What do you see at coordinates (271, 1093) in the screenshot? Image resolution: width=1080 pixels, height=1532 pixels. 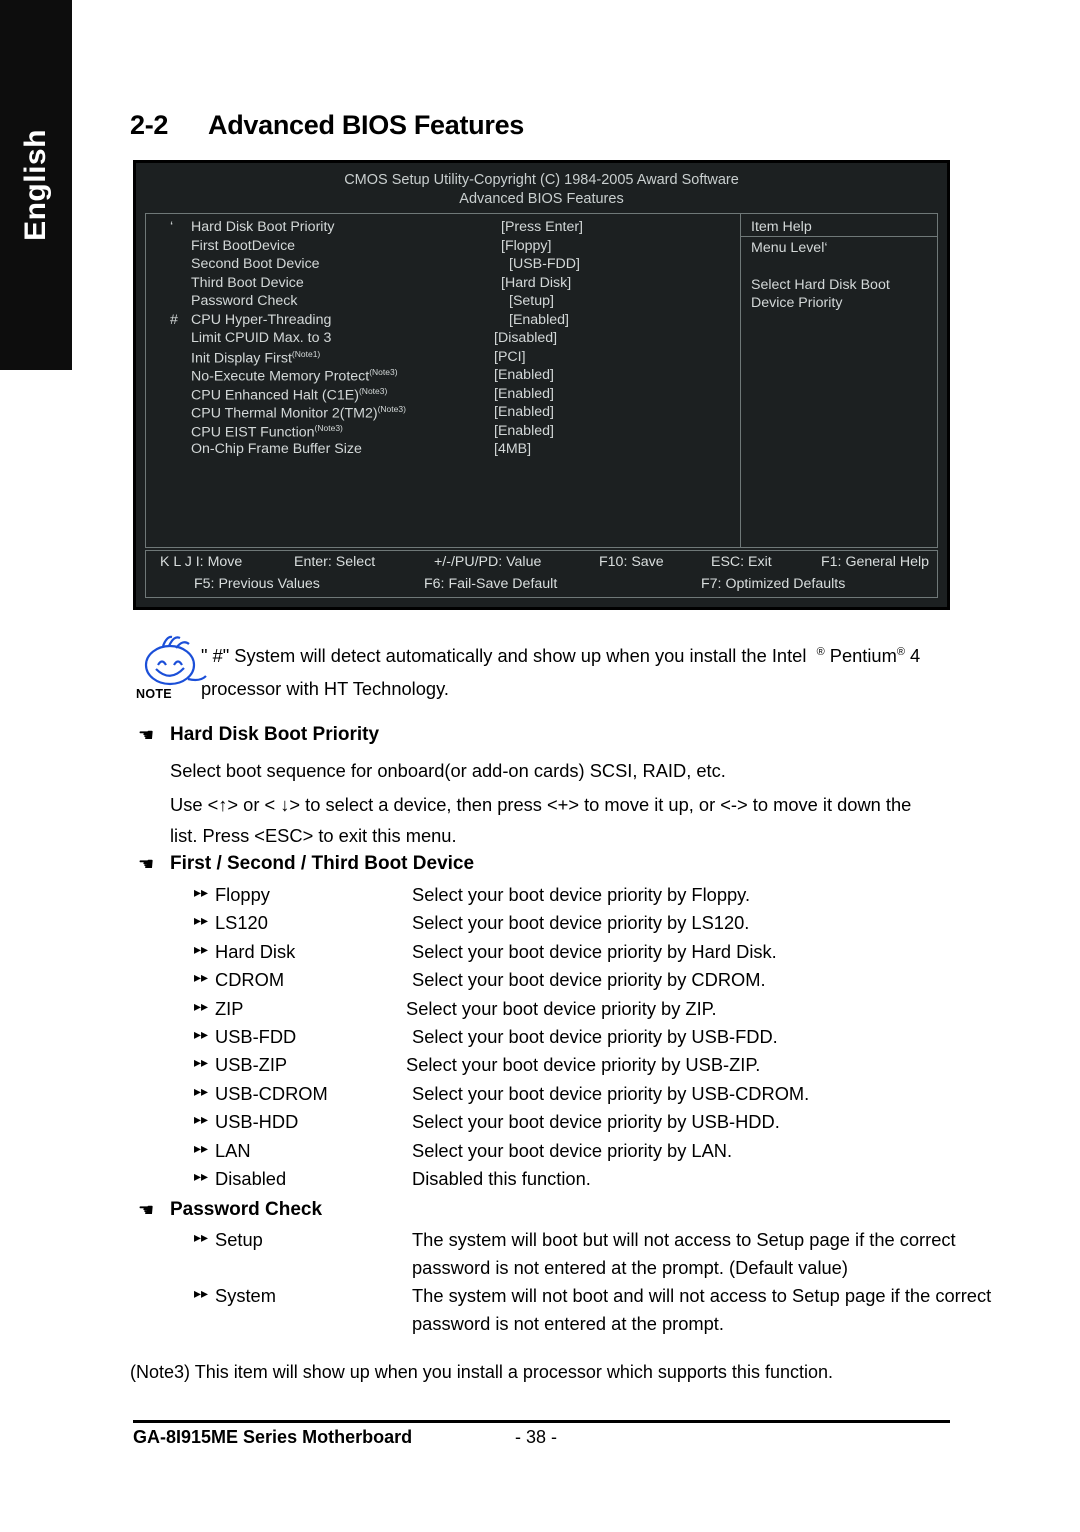 I see `option-name: USB-CDROM` at bounding box center [271, 1093].